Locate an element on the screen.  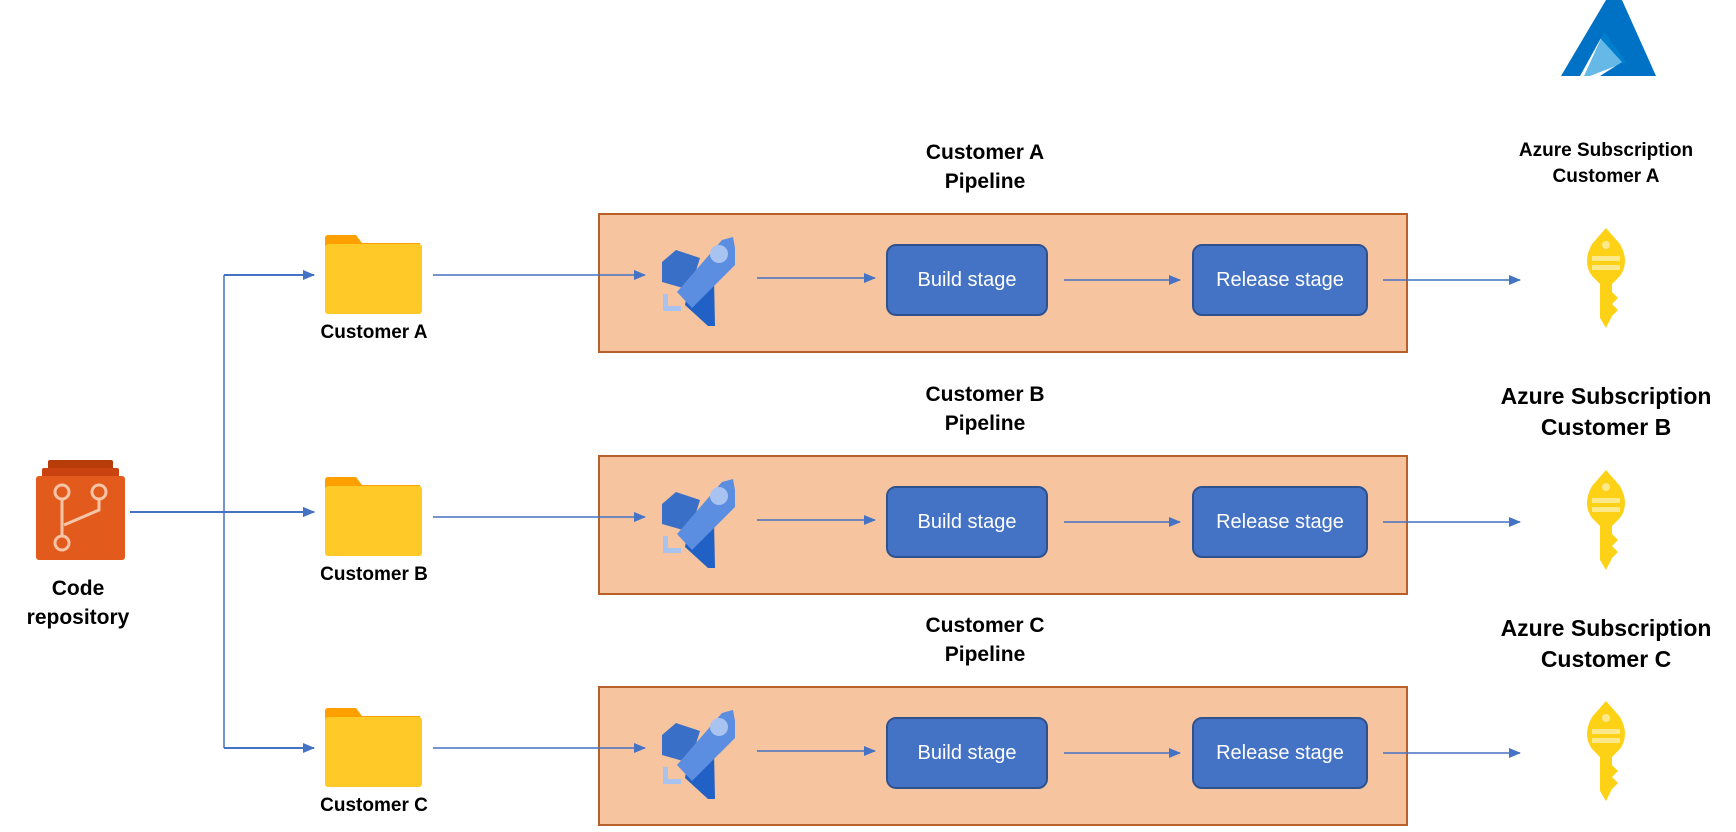
subscription-line2: Customer A is located at coordinates (1606, 176).